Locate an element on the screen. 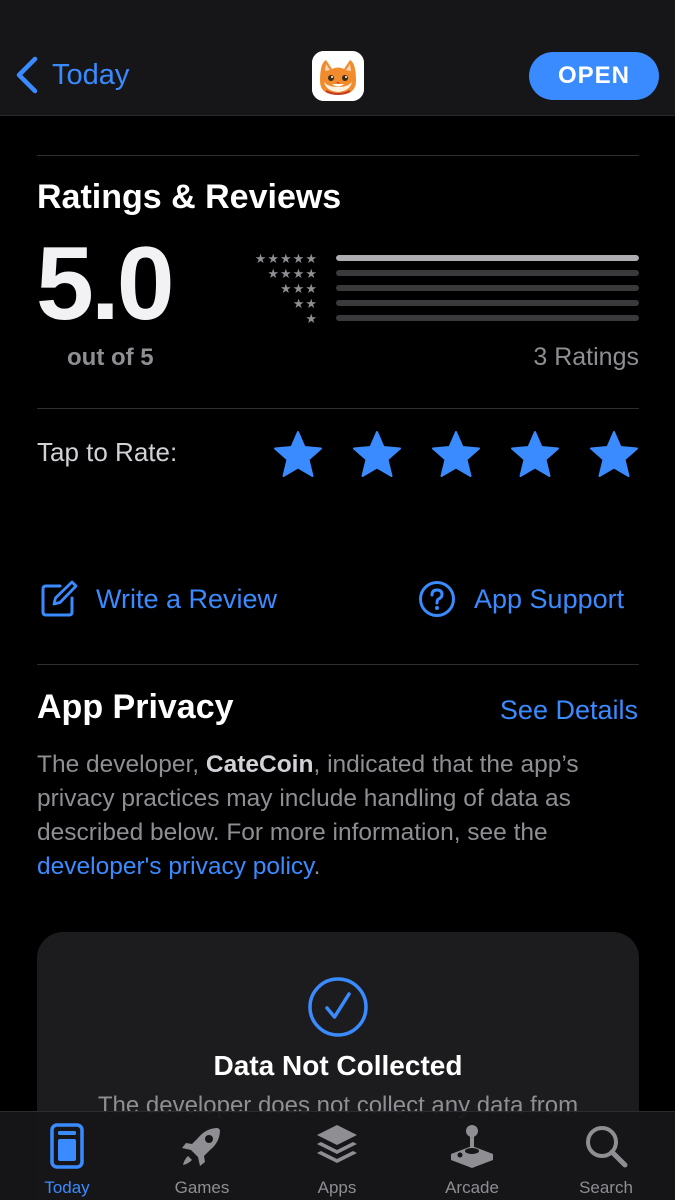  back-label: Today is located at coordinates (91, 74).